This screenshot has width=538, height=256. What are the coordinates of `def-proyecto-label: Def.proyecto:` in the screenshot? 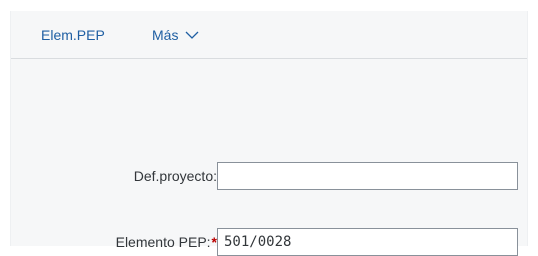 It's located at (175, 176).